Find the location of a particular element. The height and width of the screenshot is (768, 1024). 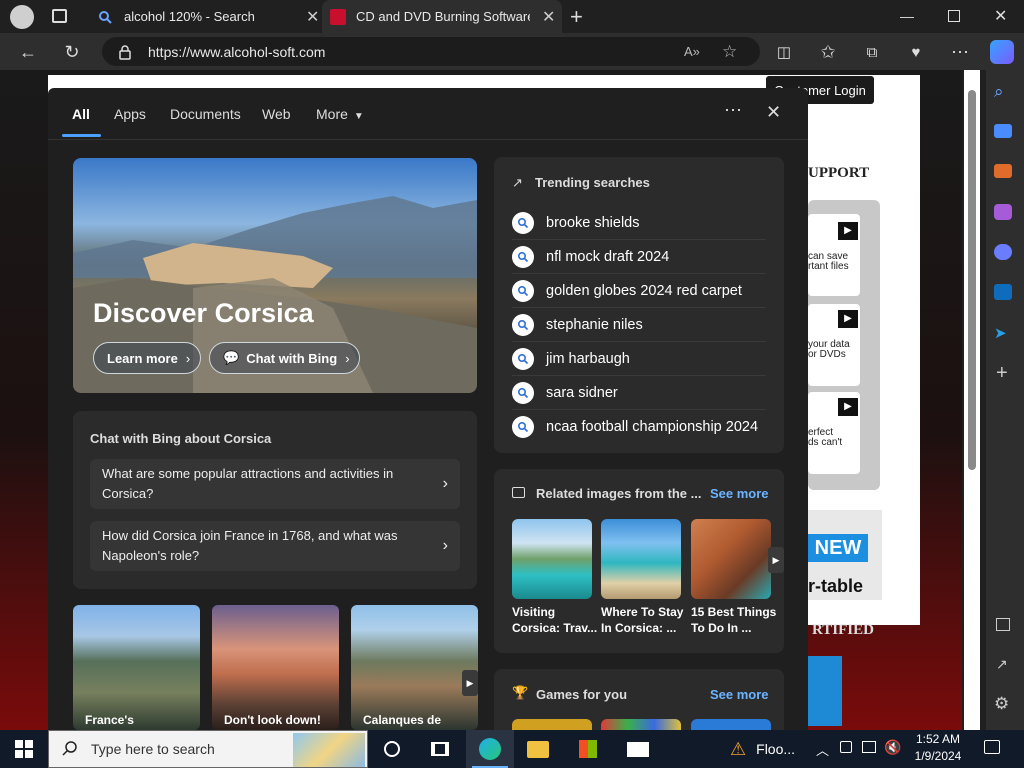

tab-alcohol-soft: CD and DVD Burning Software - ✕ is located at coordinates (442, 16).